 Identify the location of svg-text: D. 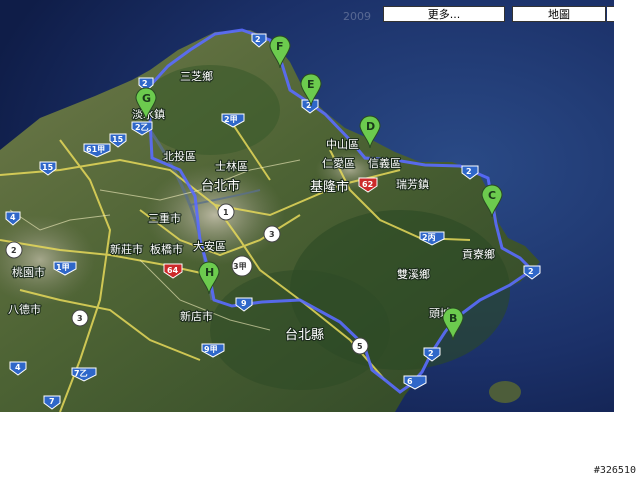
(370, 126).